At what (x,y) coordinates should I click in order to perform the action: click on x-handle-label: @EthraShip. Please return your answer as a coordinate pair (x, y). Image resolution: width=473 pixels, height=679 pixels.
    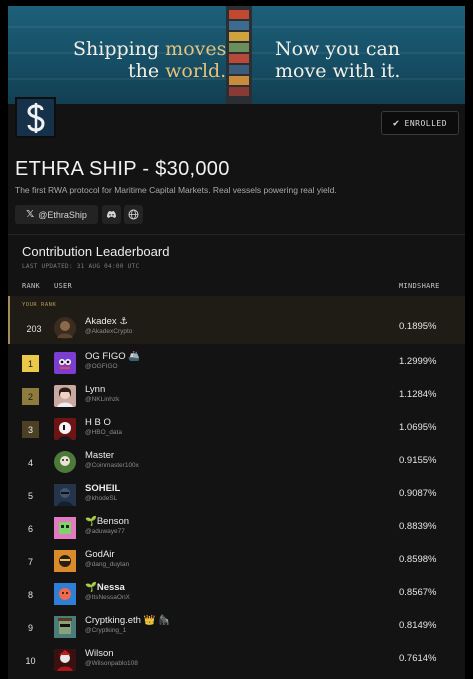
    Looking at the image, I should click on (62, 214).